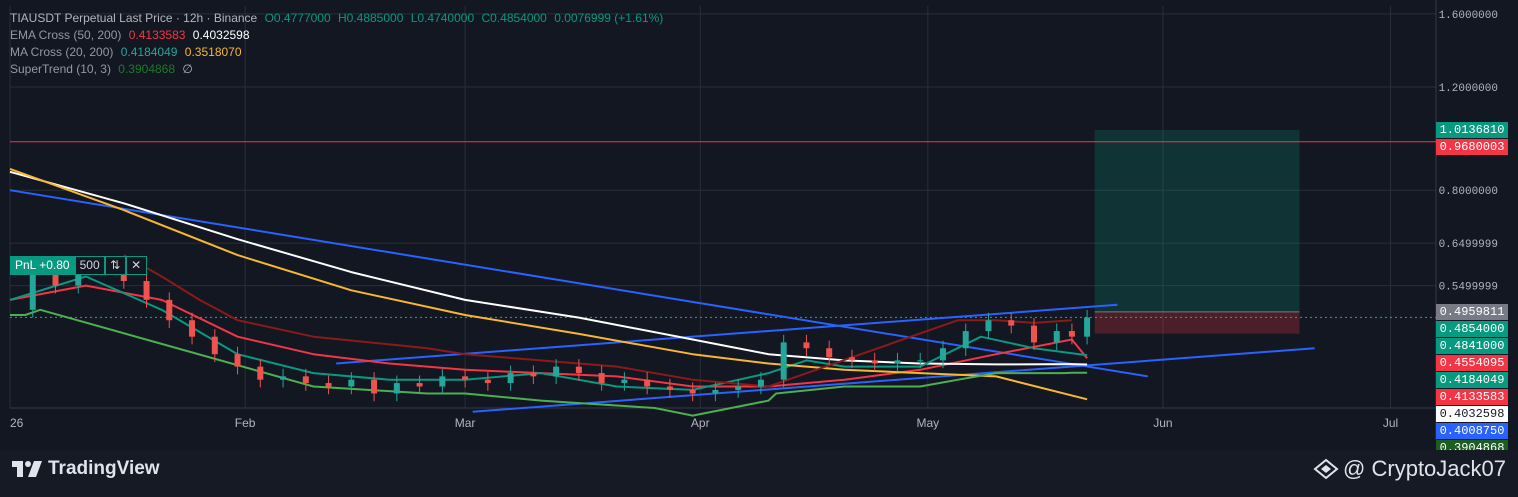 The width and height of the screenshot is (1518, 497). What do you see at coordinates (136, 265) in the screenshot?
I see `close-position-icon: ✕` at bounding box center [136, 265].